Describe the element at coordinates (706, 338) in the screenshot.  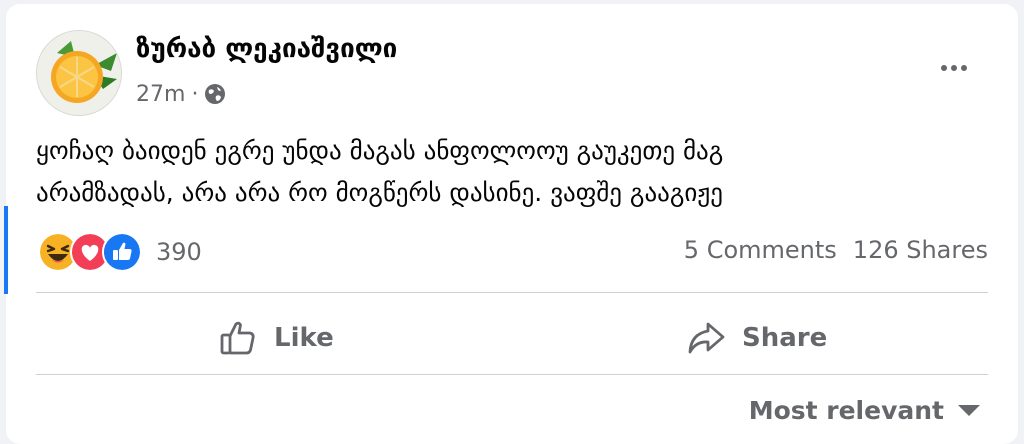
I see `share-arrow-icon` at that location.